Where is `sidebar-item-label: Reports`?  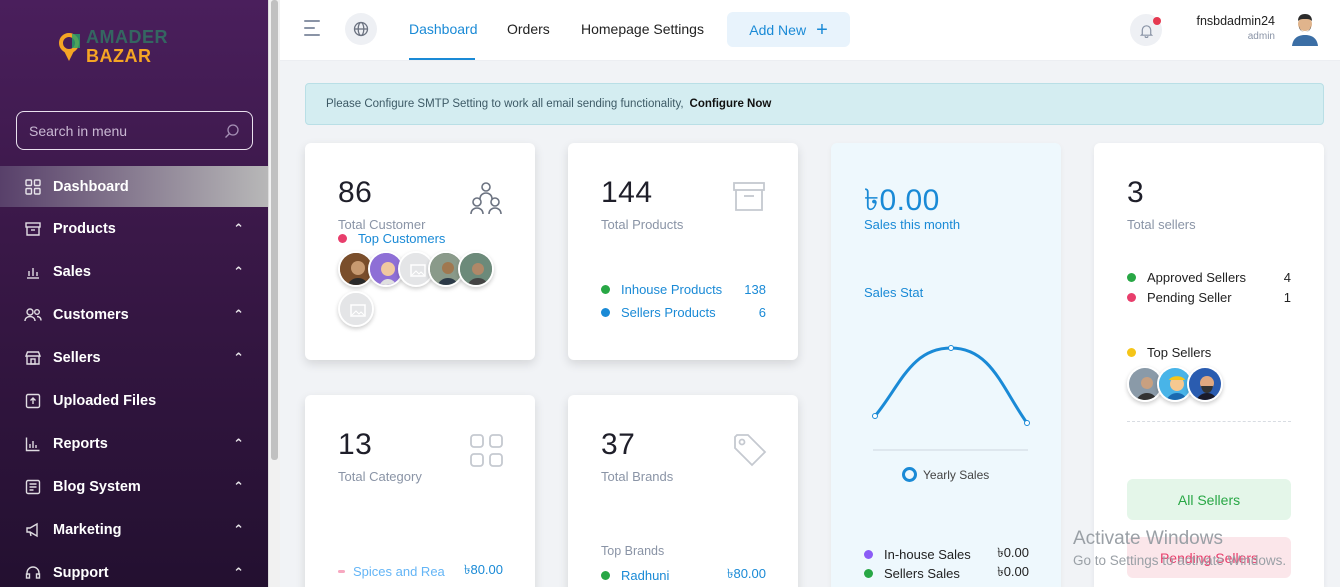
sidebar-item-label: Reports is located at coordinates (80, 443).